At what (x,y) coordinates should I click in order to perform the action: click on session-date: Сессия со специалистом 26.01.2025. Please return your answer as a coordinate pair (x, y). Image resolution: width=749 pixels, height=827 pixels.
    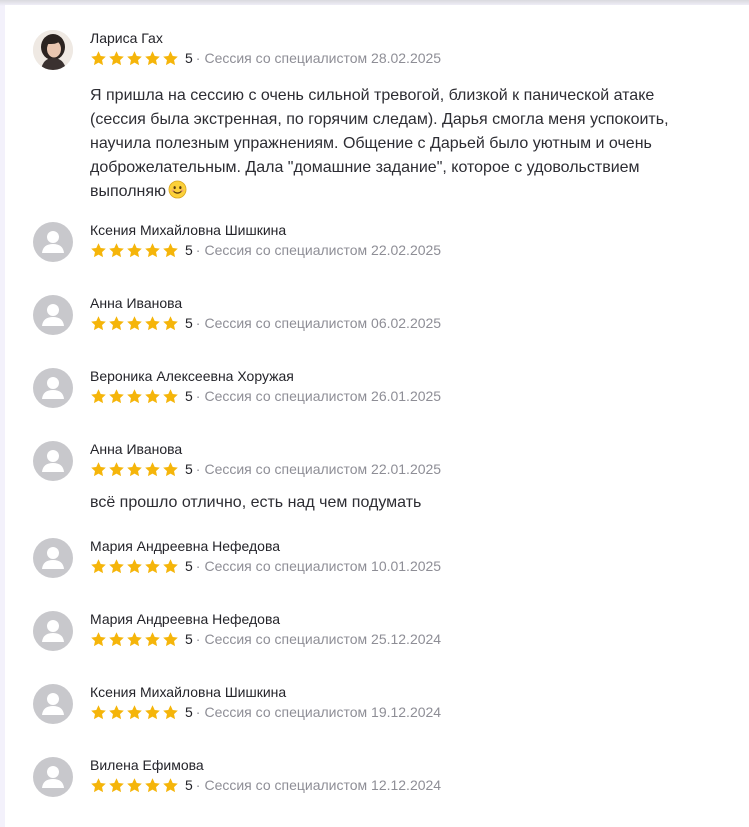
    Looking at the image, I should click on (323, 396).